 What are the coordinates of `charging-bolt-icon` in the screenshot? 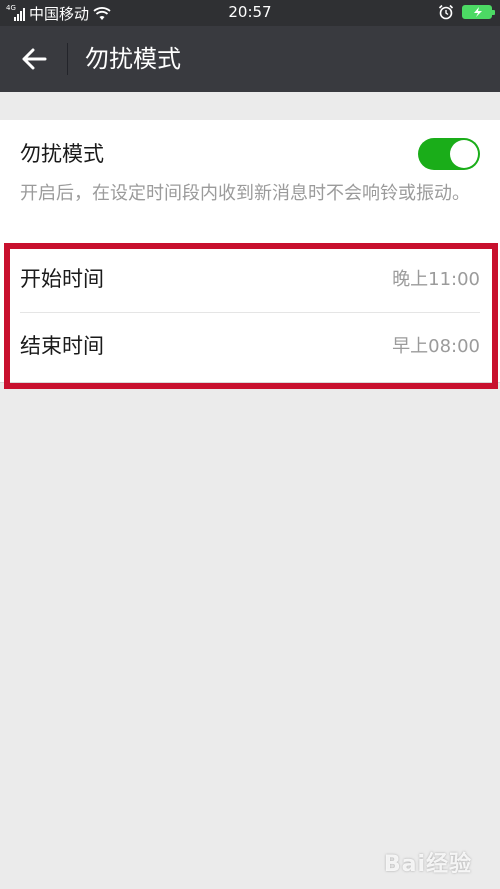 It's located at (478, 12).